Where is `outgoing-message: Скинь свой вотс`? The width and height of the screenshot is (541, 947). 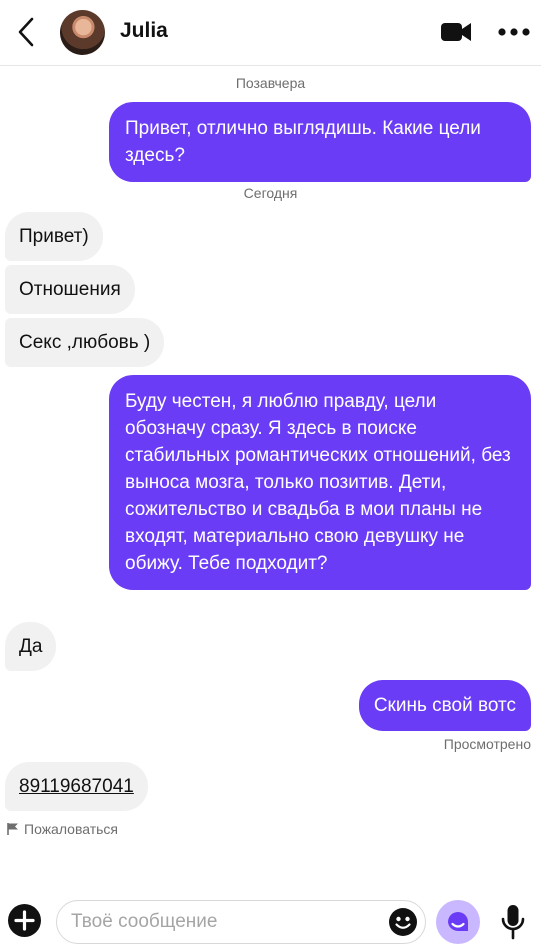 outgoing-message: Скинь свой вотс is located at coordinates (444, 705).